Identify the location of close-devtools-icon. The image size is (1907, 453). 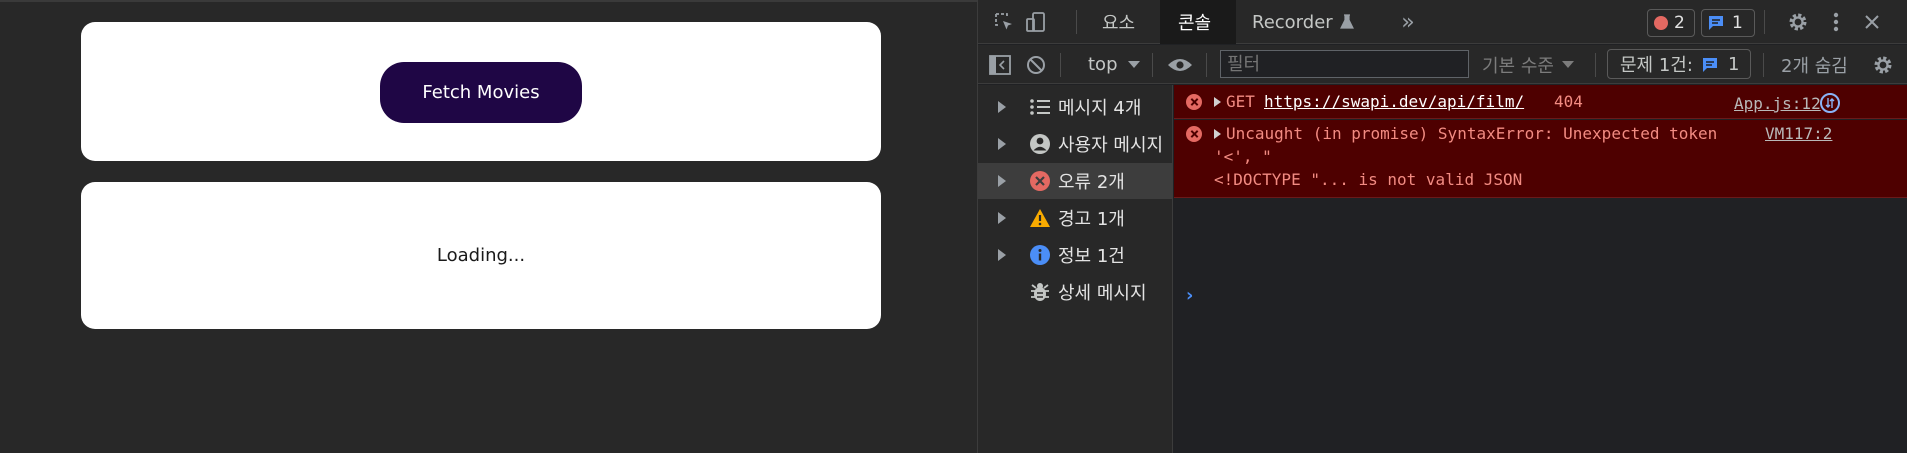
(1872, 22).